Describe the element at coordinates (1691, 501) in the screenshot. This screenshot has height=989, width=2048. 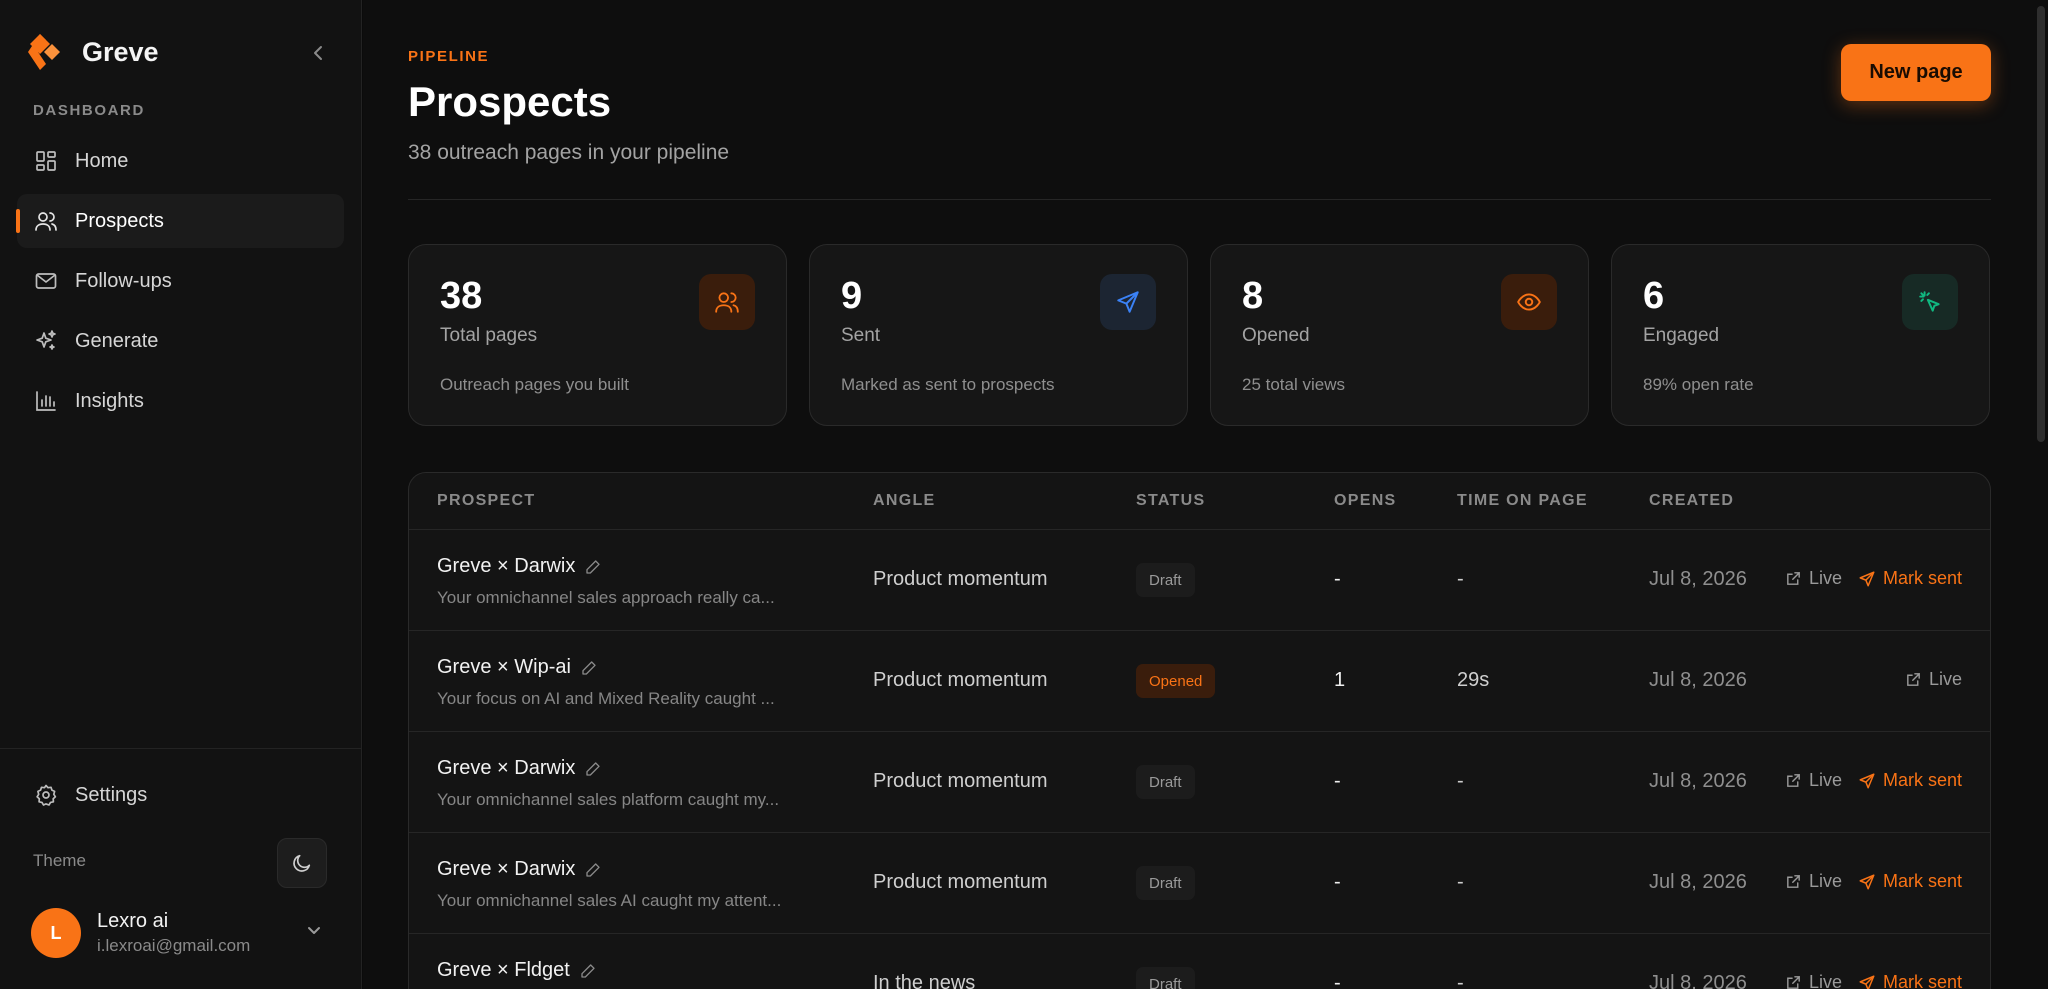
I see `column-header-created: CREATED` at that location.